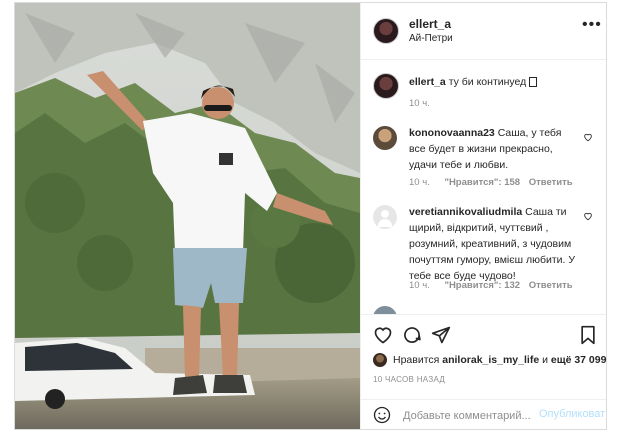 This screenshot has height=433, width=620. What do you see at coordinates (572, 414) in the screenshot?
I see `publish-button: Опубликовать` at bounding box center [572, 414].